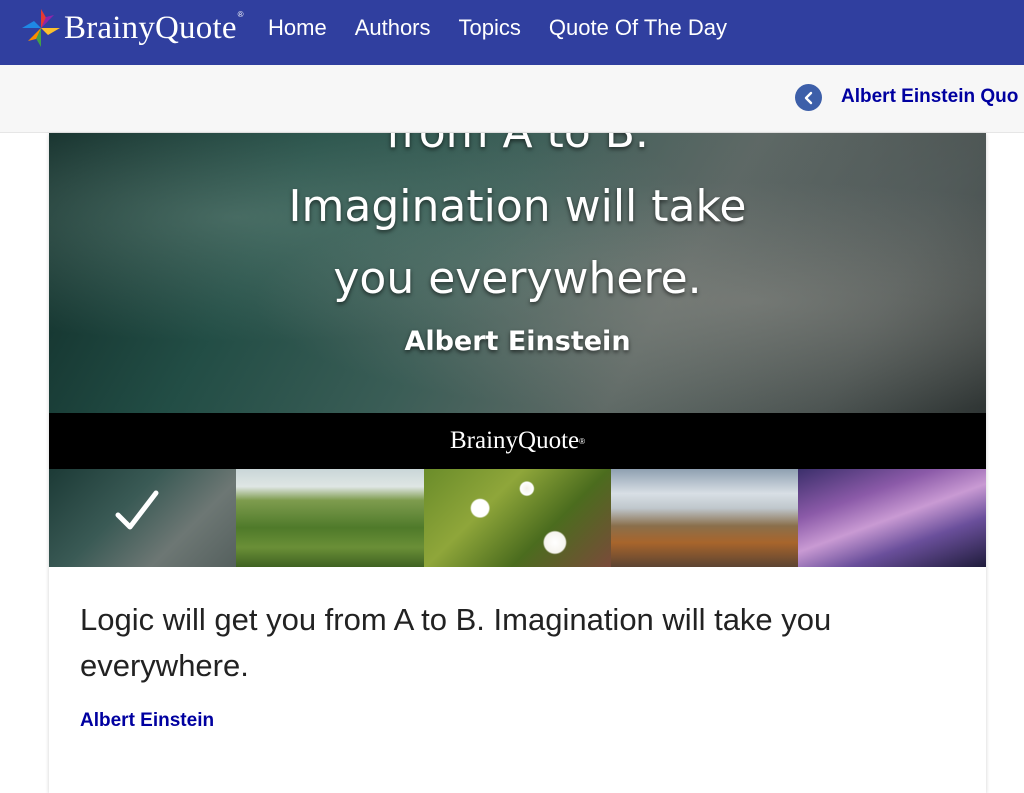  What do you see at coordinates (41, 28) in the screenshot?
I see `brainyquote-logo-icon` at bounding box center [41, 28].